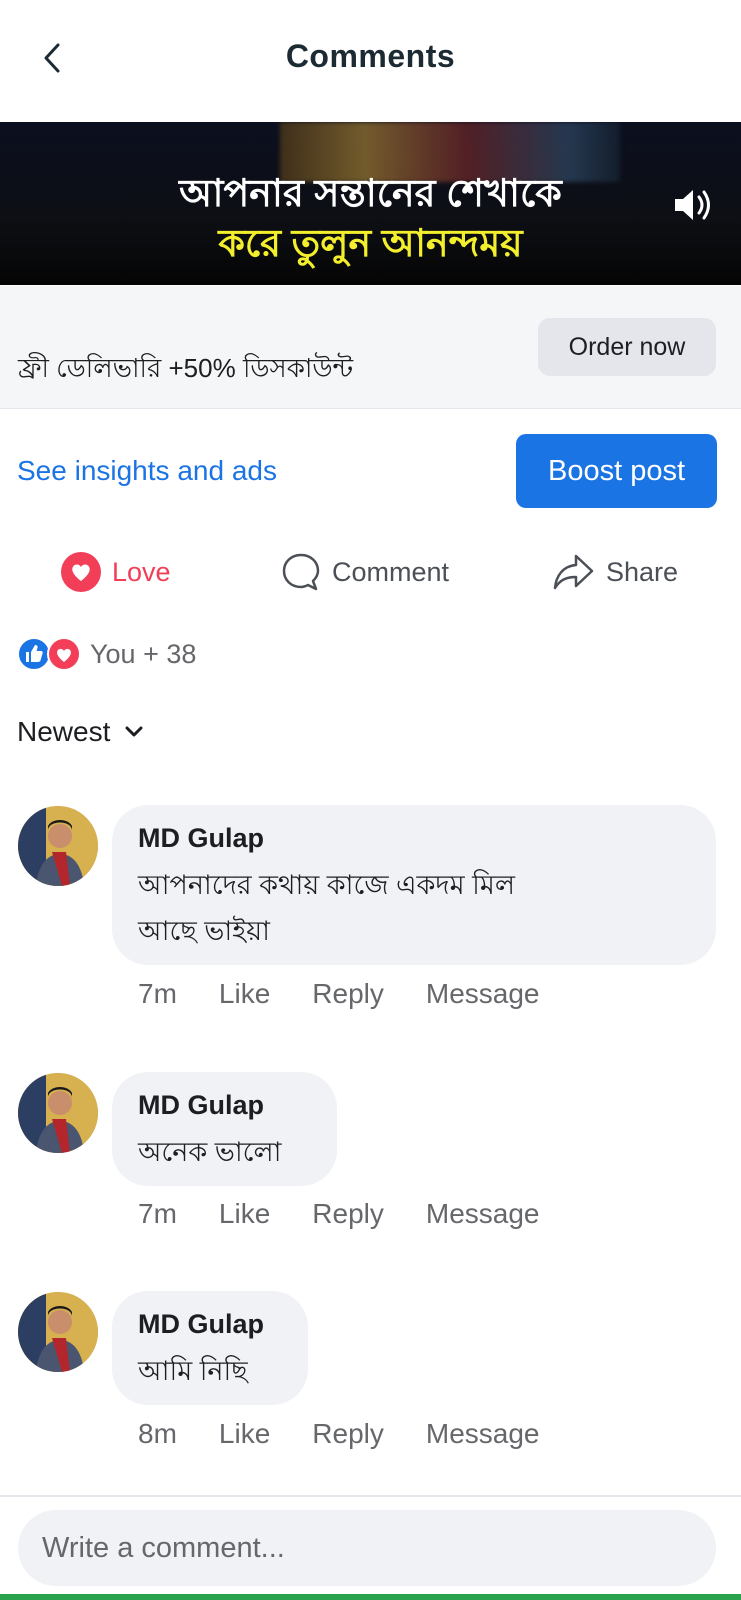  What do you see at coordinates (301, 572) in the screenshot?
I see `comment-bubble-icon` at bounding box center [301, 572].